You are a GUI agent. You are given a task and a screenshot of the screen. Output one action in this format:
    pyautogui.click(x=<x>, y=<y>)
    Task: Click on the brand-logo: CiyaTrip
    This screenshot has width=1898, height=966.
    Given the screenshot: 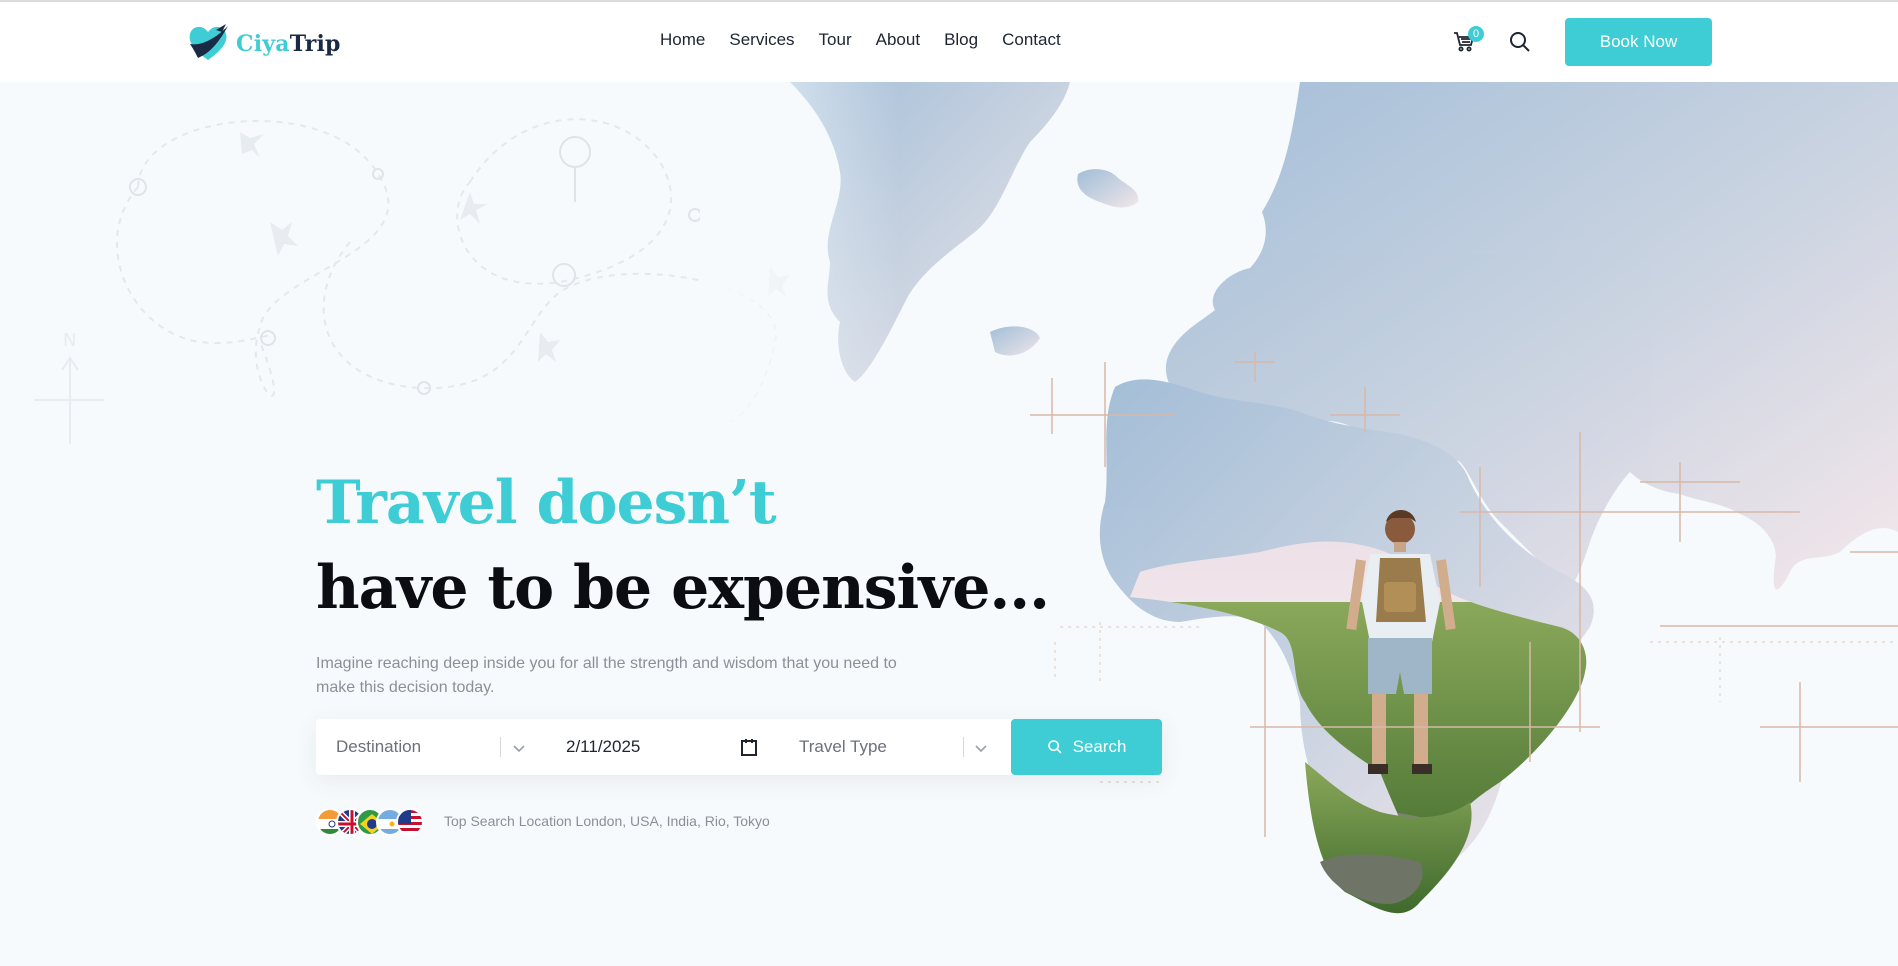 What is the action you would take?
    pyautogui.click(x=263, y=44)
    